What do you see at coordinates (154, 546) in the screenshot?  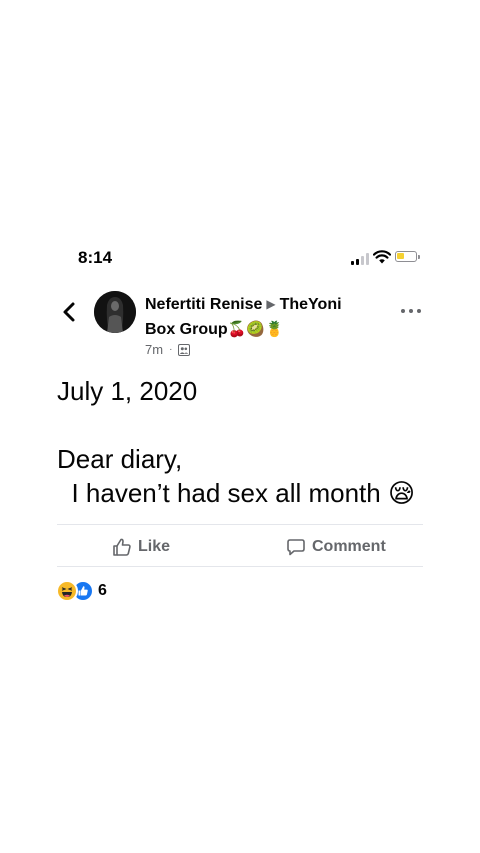 I see `like-label: Like` at bounding box center [154, 546].